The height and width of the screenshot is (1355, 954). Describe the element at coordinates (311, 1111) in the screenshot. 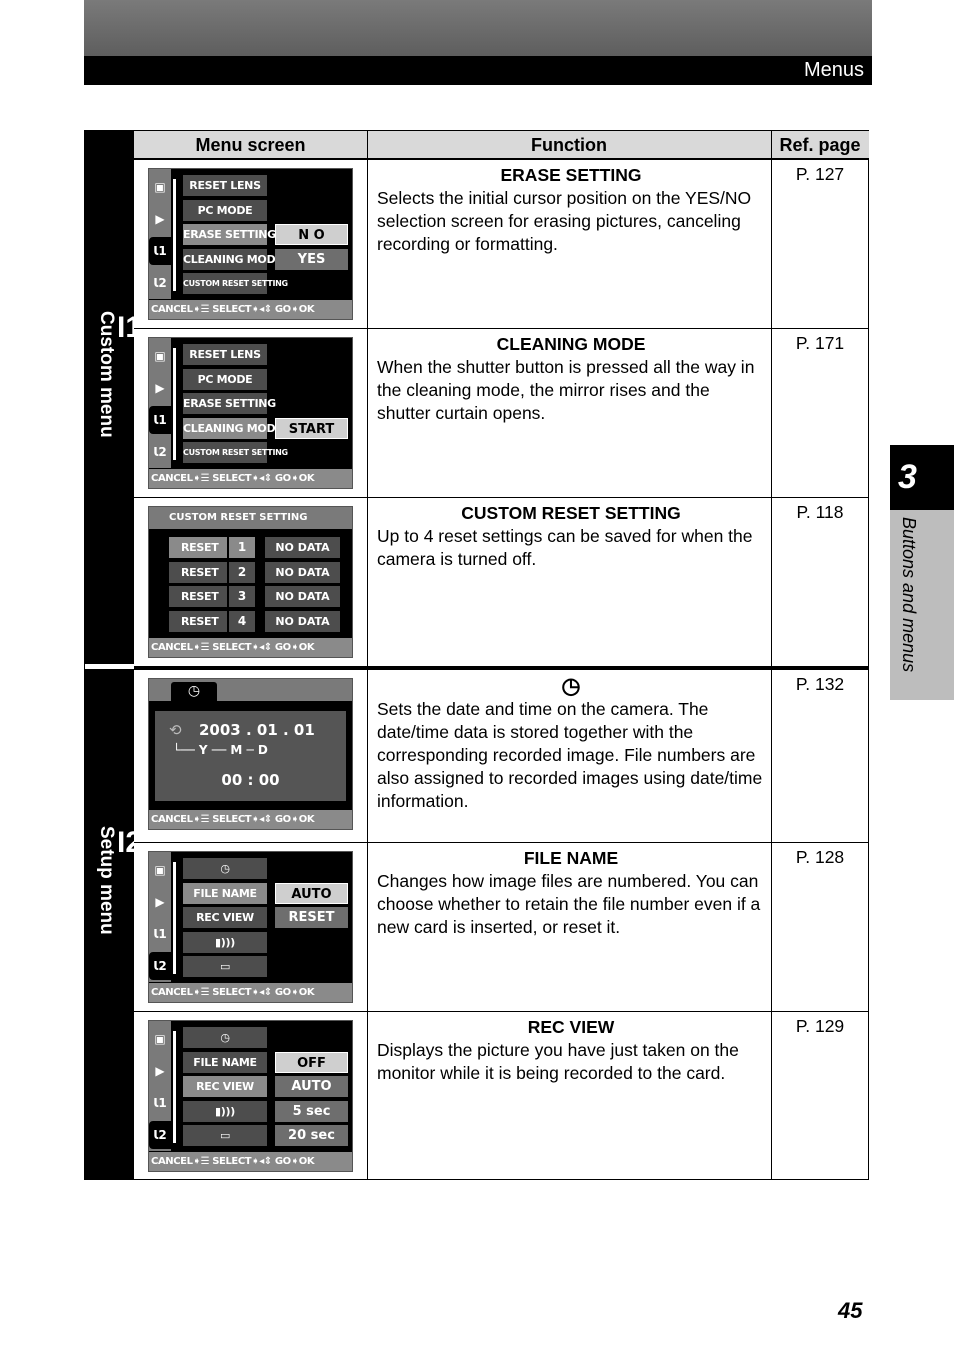

I see `menu-option: 5 sec` at that location.